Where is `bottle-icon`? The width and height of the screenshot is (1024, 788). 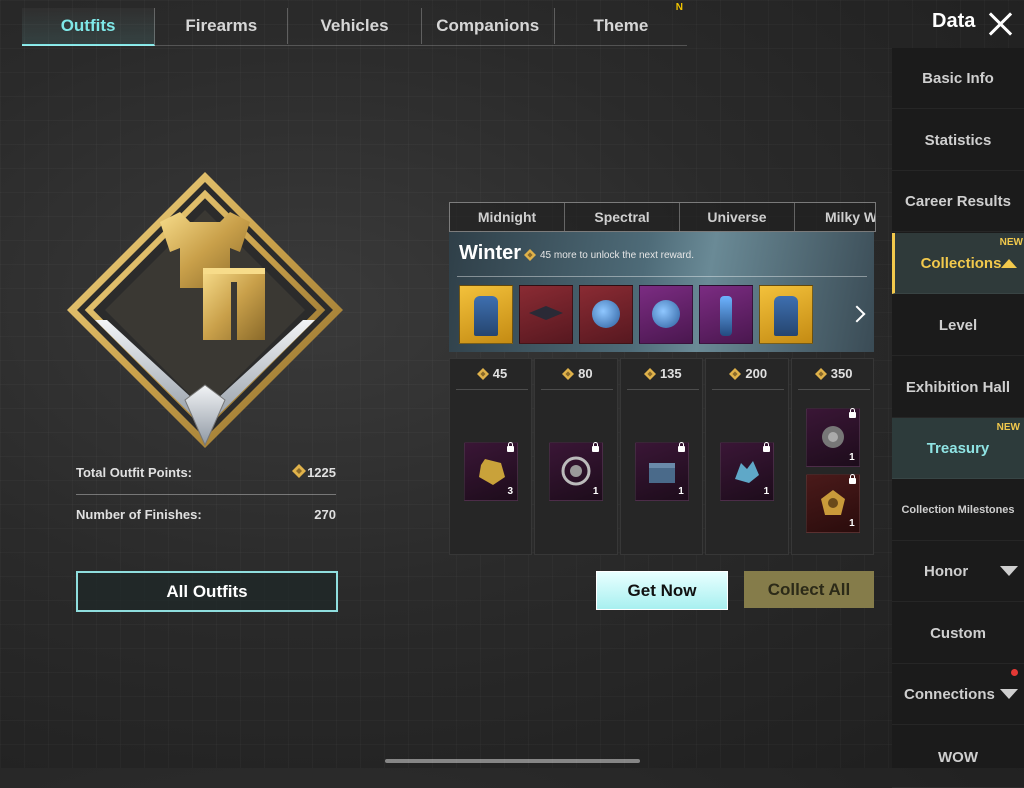 bottle-icon is located at coordinates (726, 316).